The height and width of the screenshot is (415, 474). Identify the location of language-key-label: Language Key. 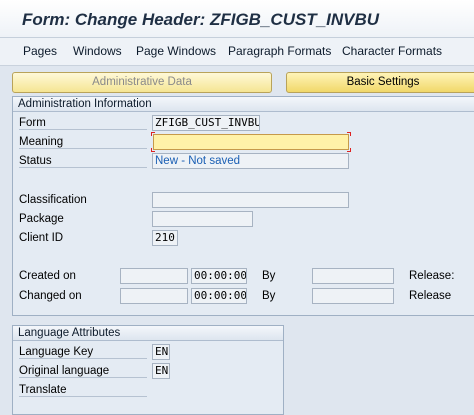
(83, 352).